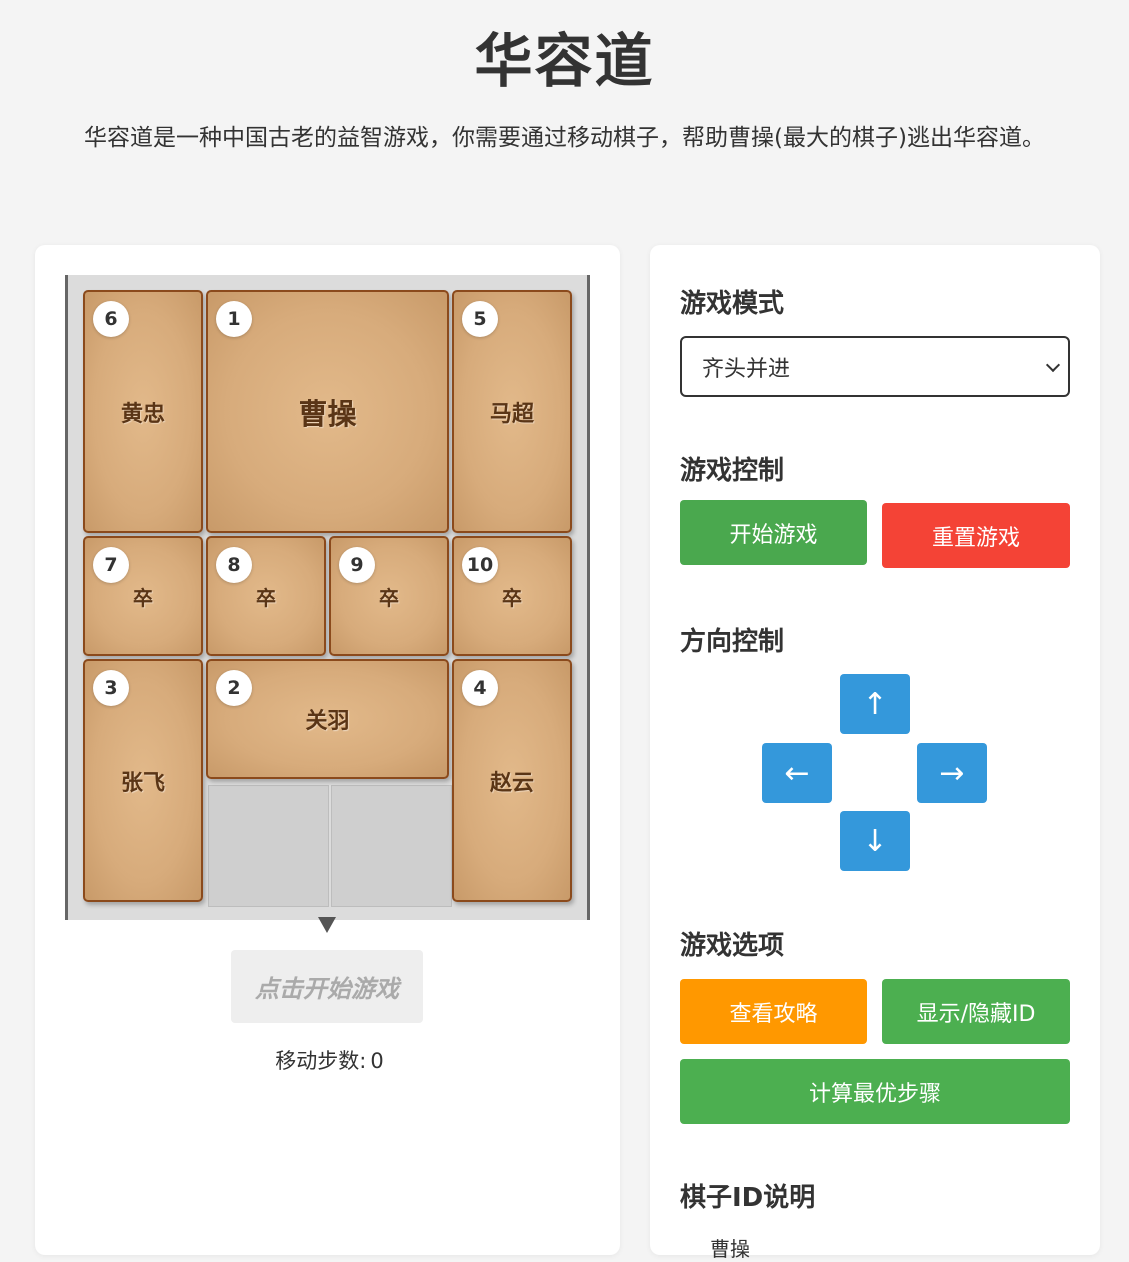  I want to click on start-game-hint: 点击开始游戏, so click(327, 986).